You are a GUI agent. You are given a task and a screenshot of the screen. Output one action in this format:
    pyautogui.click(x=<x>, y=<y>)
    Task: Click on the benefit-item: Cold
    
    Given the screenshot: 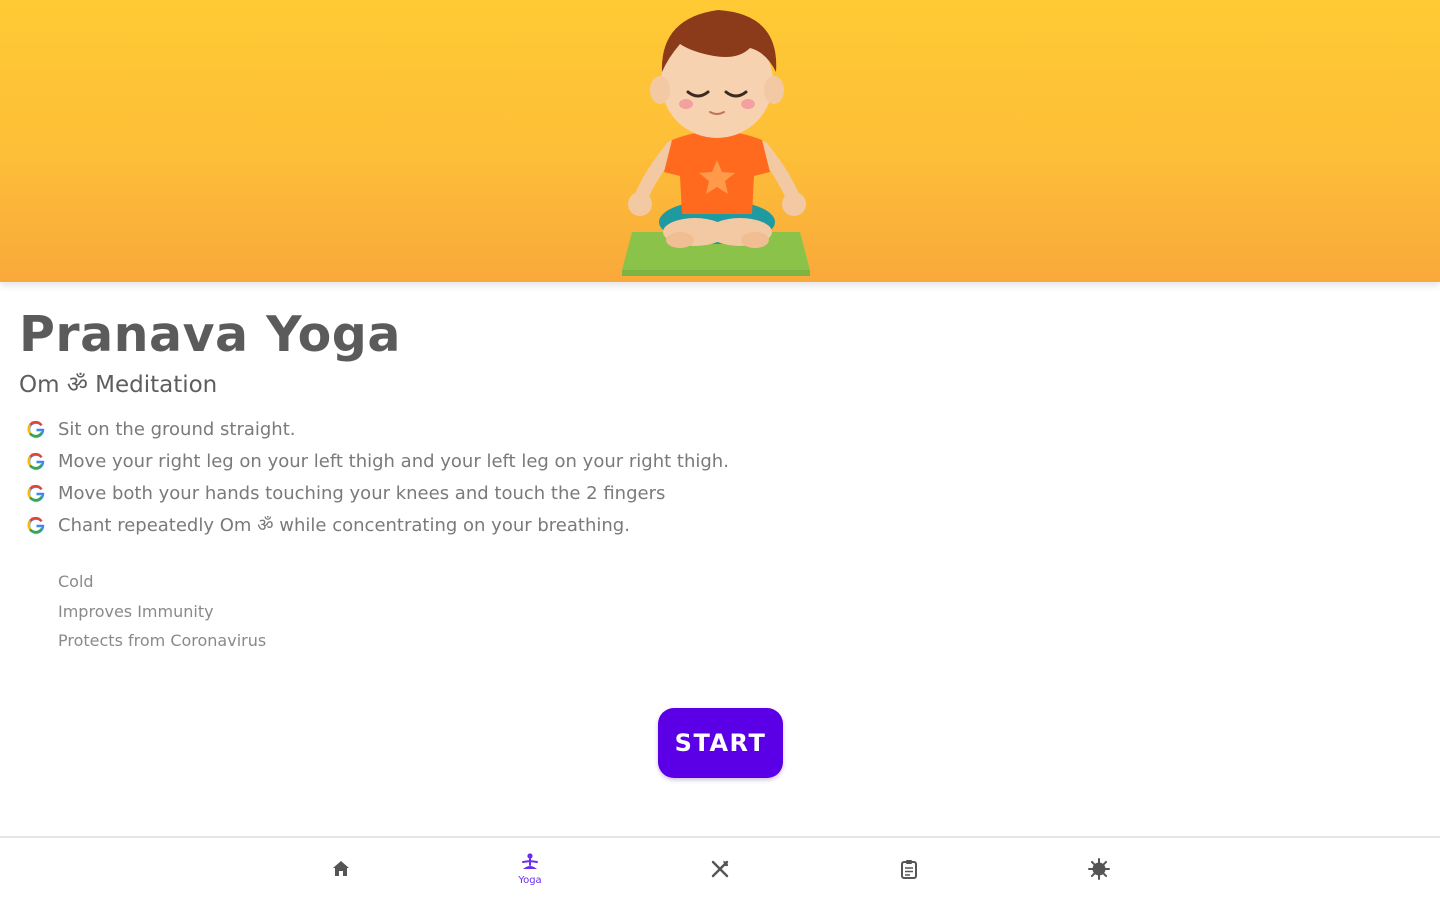 What is the action you would take?
    pyautogui.click(x=76, y=581)
    